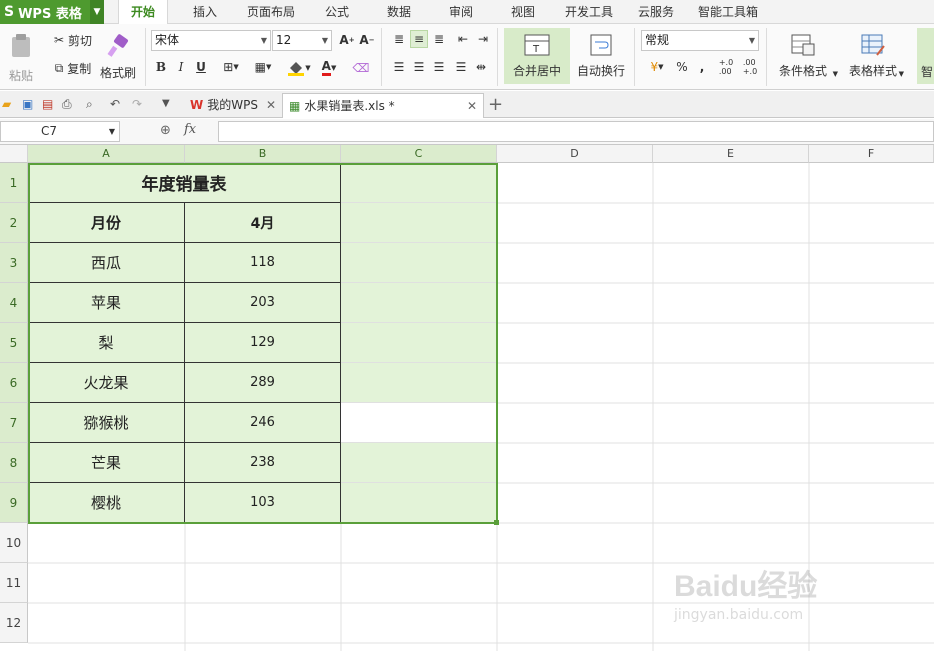 The height and width of the screenshot is (651, 934). I want to click on doc-tab-active: ▦ 水果销量表.xls * ✕, so click(383, 105).